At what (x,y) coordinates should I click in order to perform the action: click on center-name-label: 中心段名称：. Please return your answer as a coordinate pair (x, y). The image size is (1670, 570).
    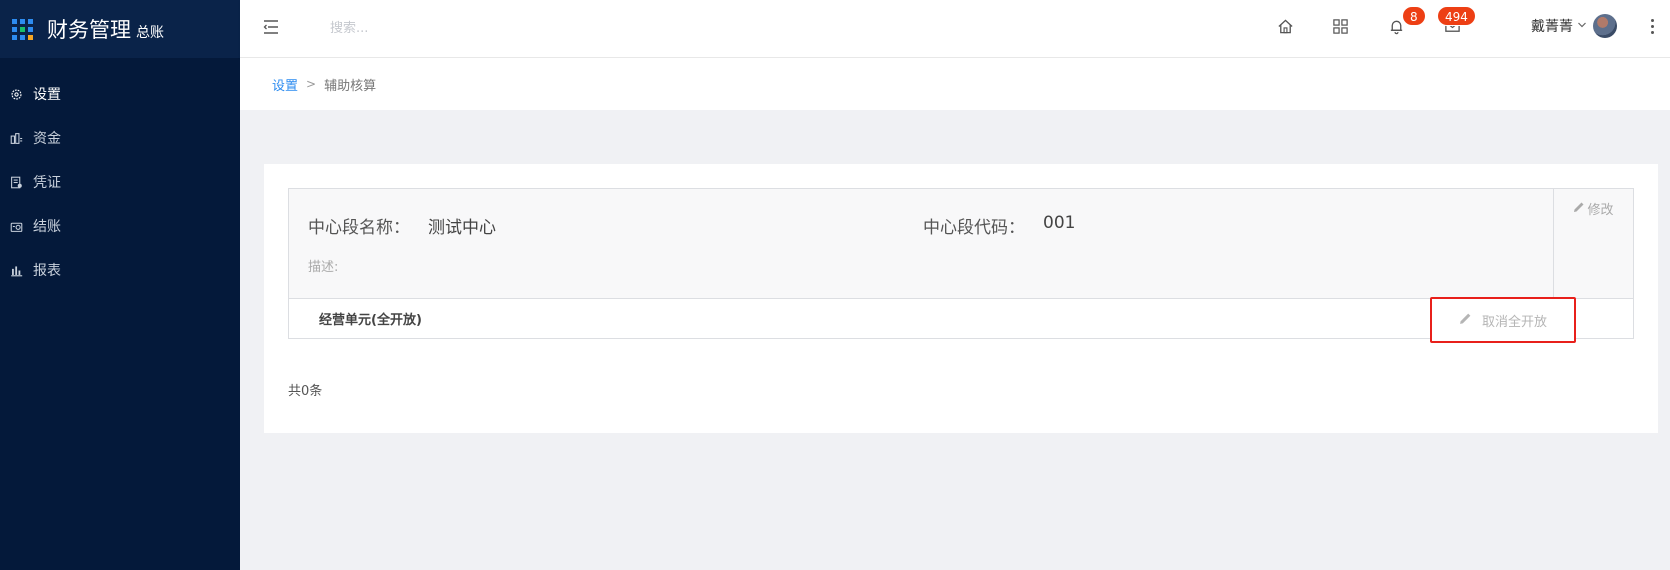
    Looking at the image, I should click on (359, 228).